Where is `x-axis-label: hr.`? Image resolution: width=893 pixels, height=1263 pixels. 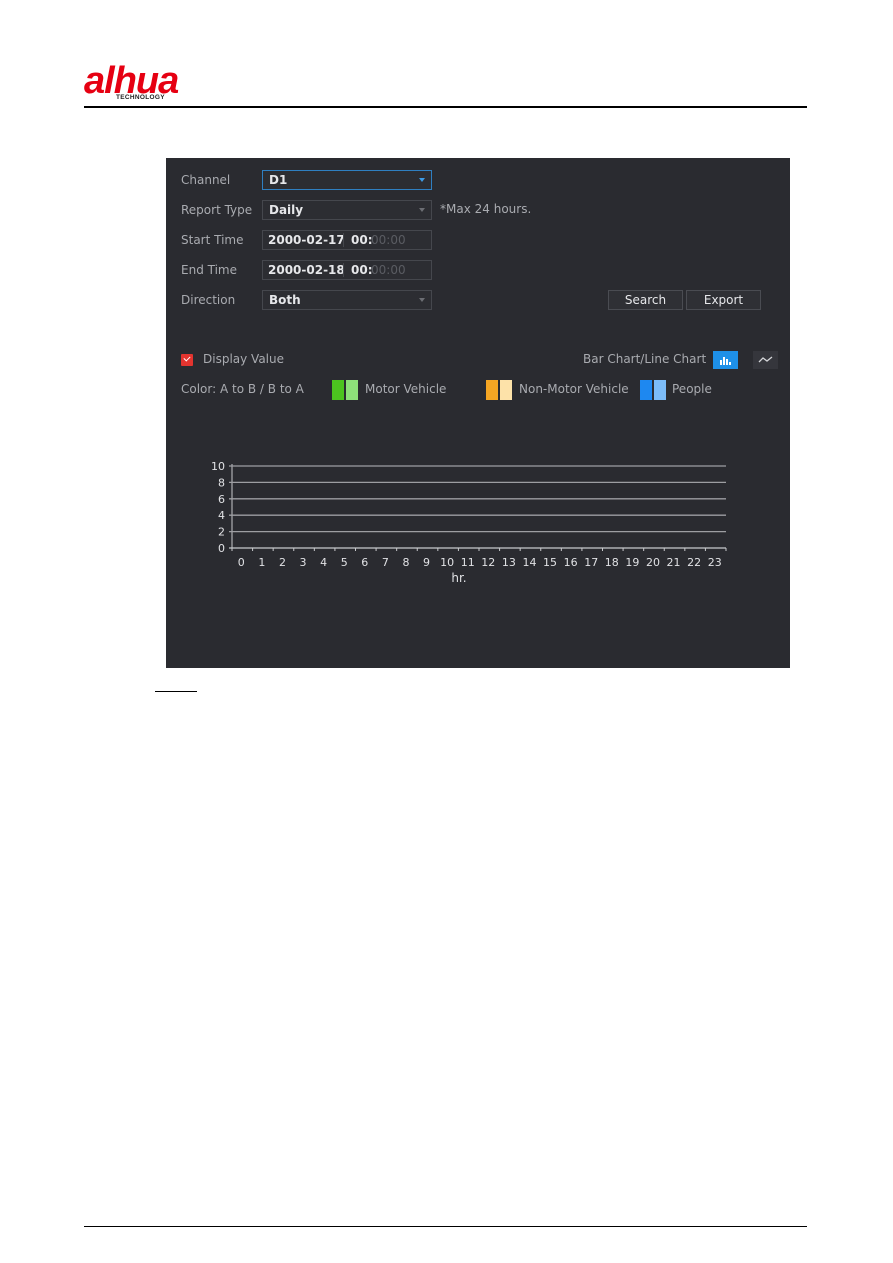
x-axis-label: hr. is located at coordinates (458, 578).